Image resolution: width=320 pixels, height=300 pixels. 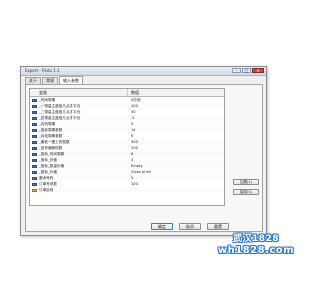 What do you see at coordinates (256, 250) in the screenshot?
I see `watermark-line-2: wh1828.com` at bounding box center [256, 250].